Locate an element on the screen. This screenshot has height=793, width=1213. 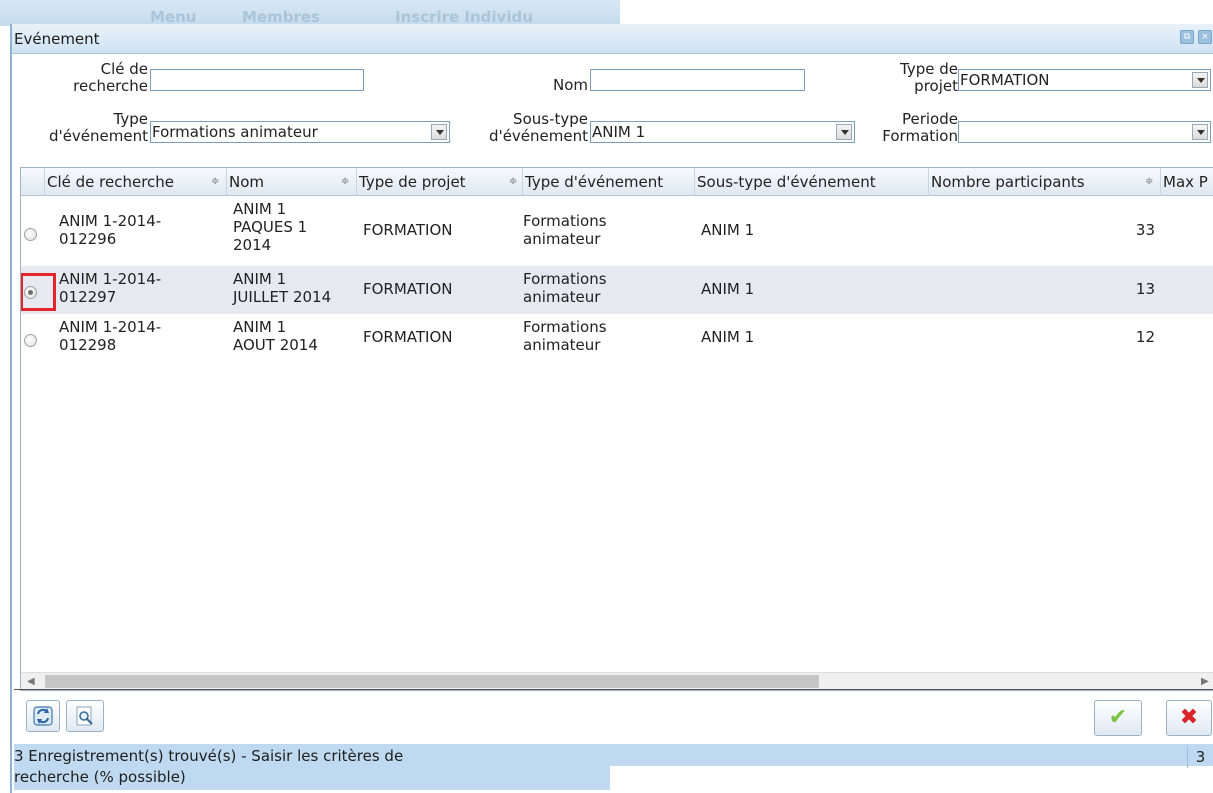
sous-type-select: ANIM 1 is located at coordinates (722, 132).